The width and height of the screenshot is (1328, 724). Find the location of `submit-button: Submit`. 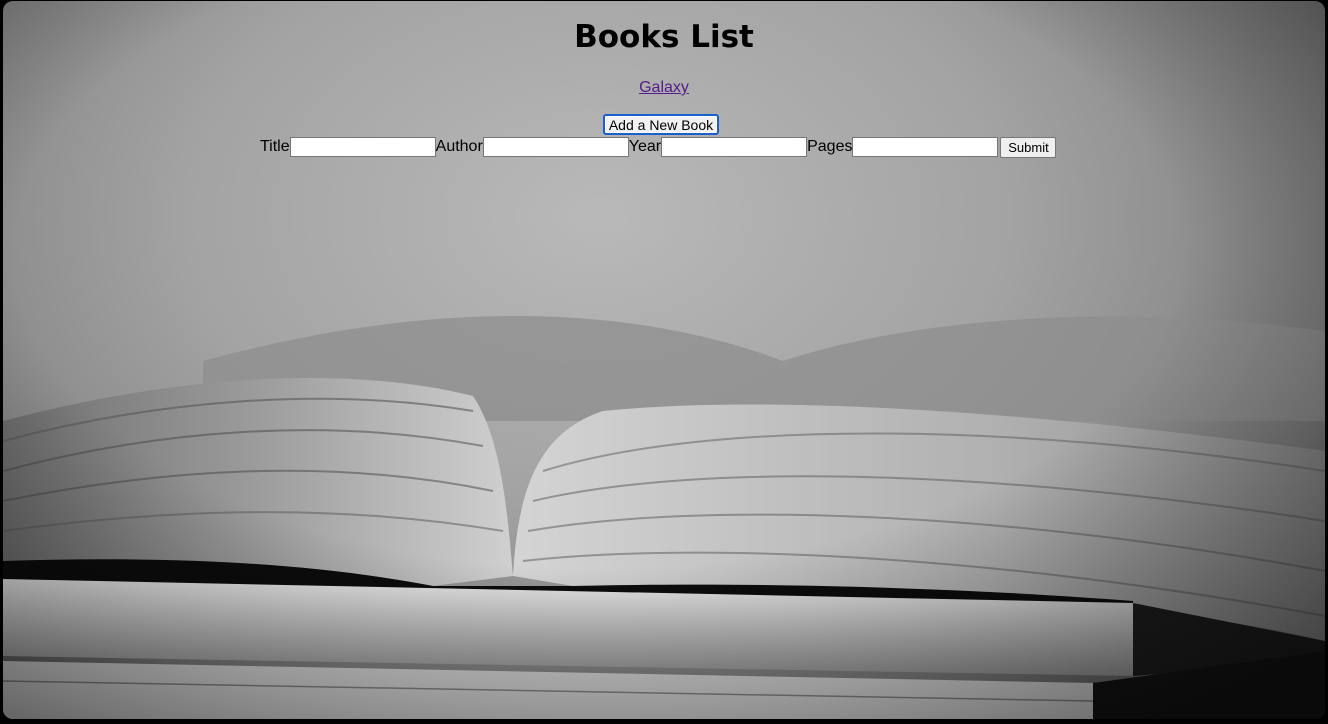

submit-button: Submit is located at coordinates (1028, 147).